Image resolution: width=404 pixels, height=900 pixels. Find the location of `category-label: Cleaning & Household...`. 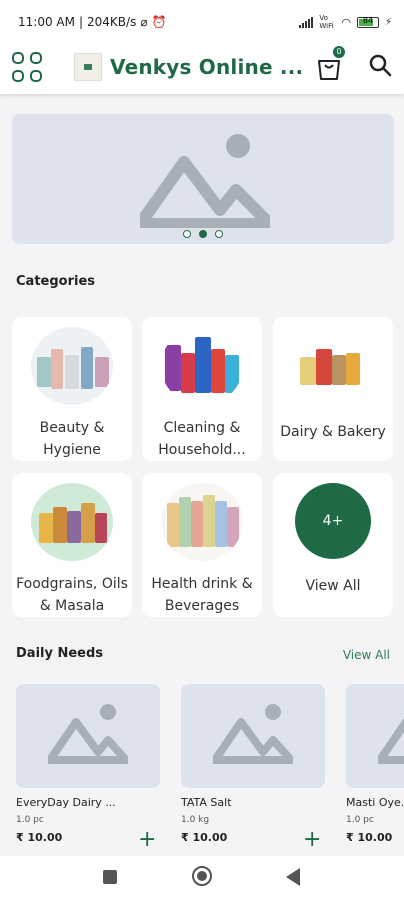

category-label: Cleaning & Household... is located at coordinates (202, 439).